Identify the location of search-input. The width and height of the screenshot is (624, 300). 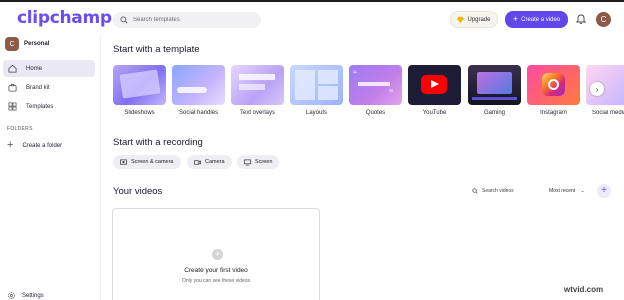
(193, 20).